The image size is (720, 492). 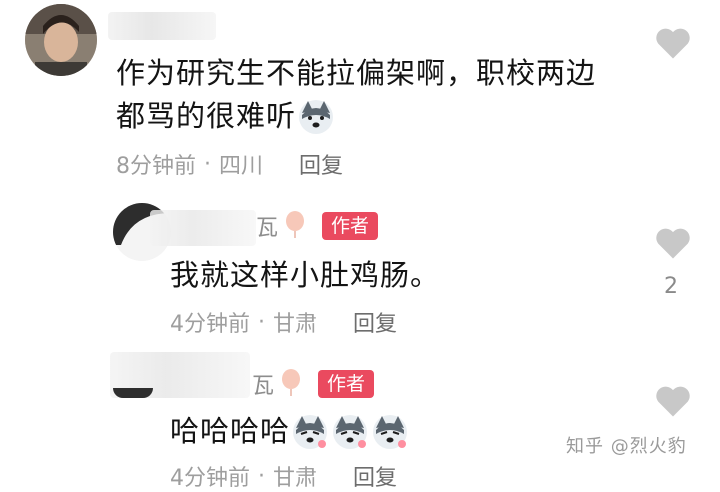 What do you see at coordinates (263, 386) in the screenshot?
I see `reply-name-2: 瓦` at bounding box center [263, 386].